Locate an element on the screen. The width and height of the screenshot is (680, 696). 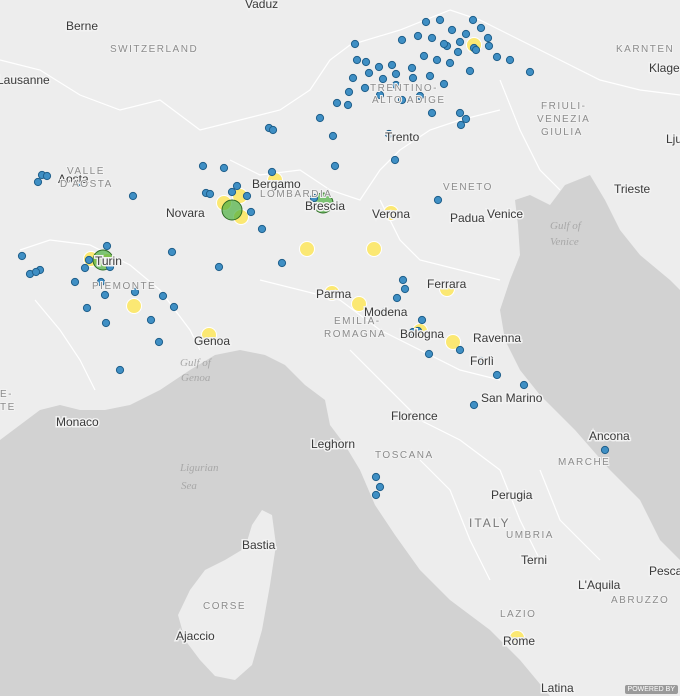
water-label: Venice is located at coordinates (564, 242).